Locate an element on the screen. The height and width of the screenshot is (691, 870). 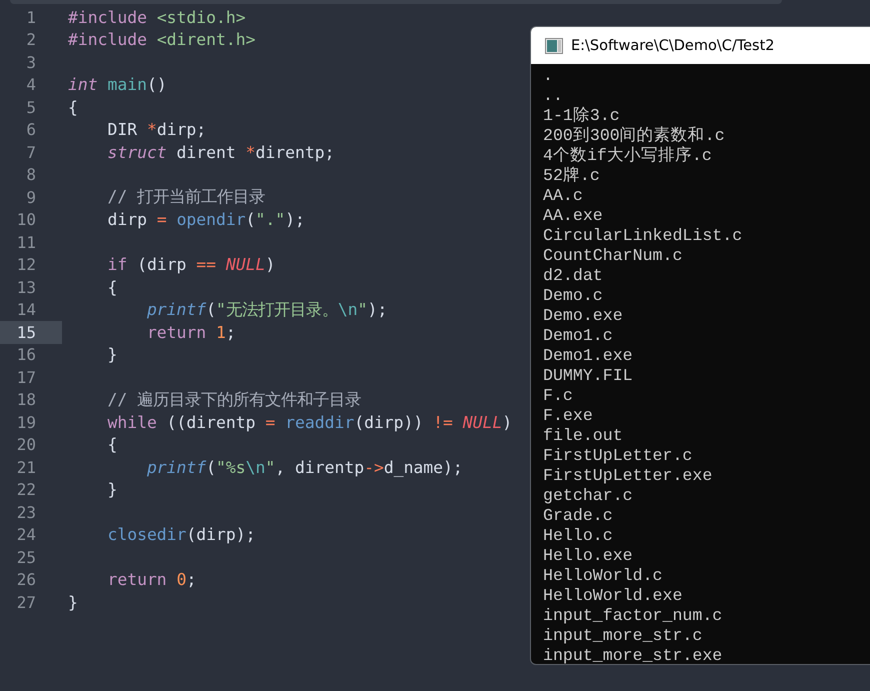
output-line: DUMMY.FIL is located at coordinates (588, 376).